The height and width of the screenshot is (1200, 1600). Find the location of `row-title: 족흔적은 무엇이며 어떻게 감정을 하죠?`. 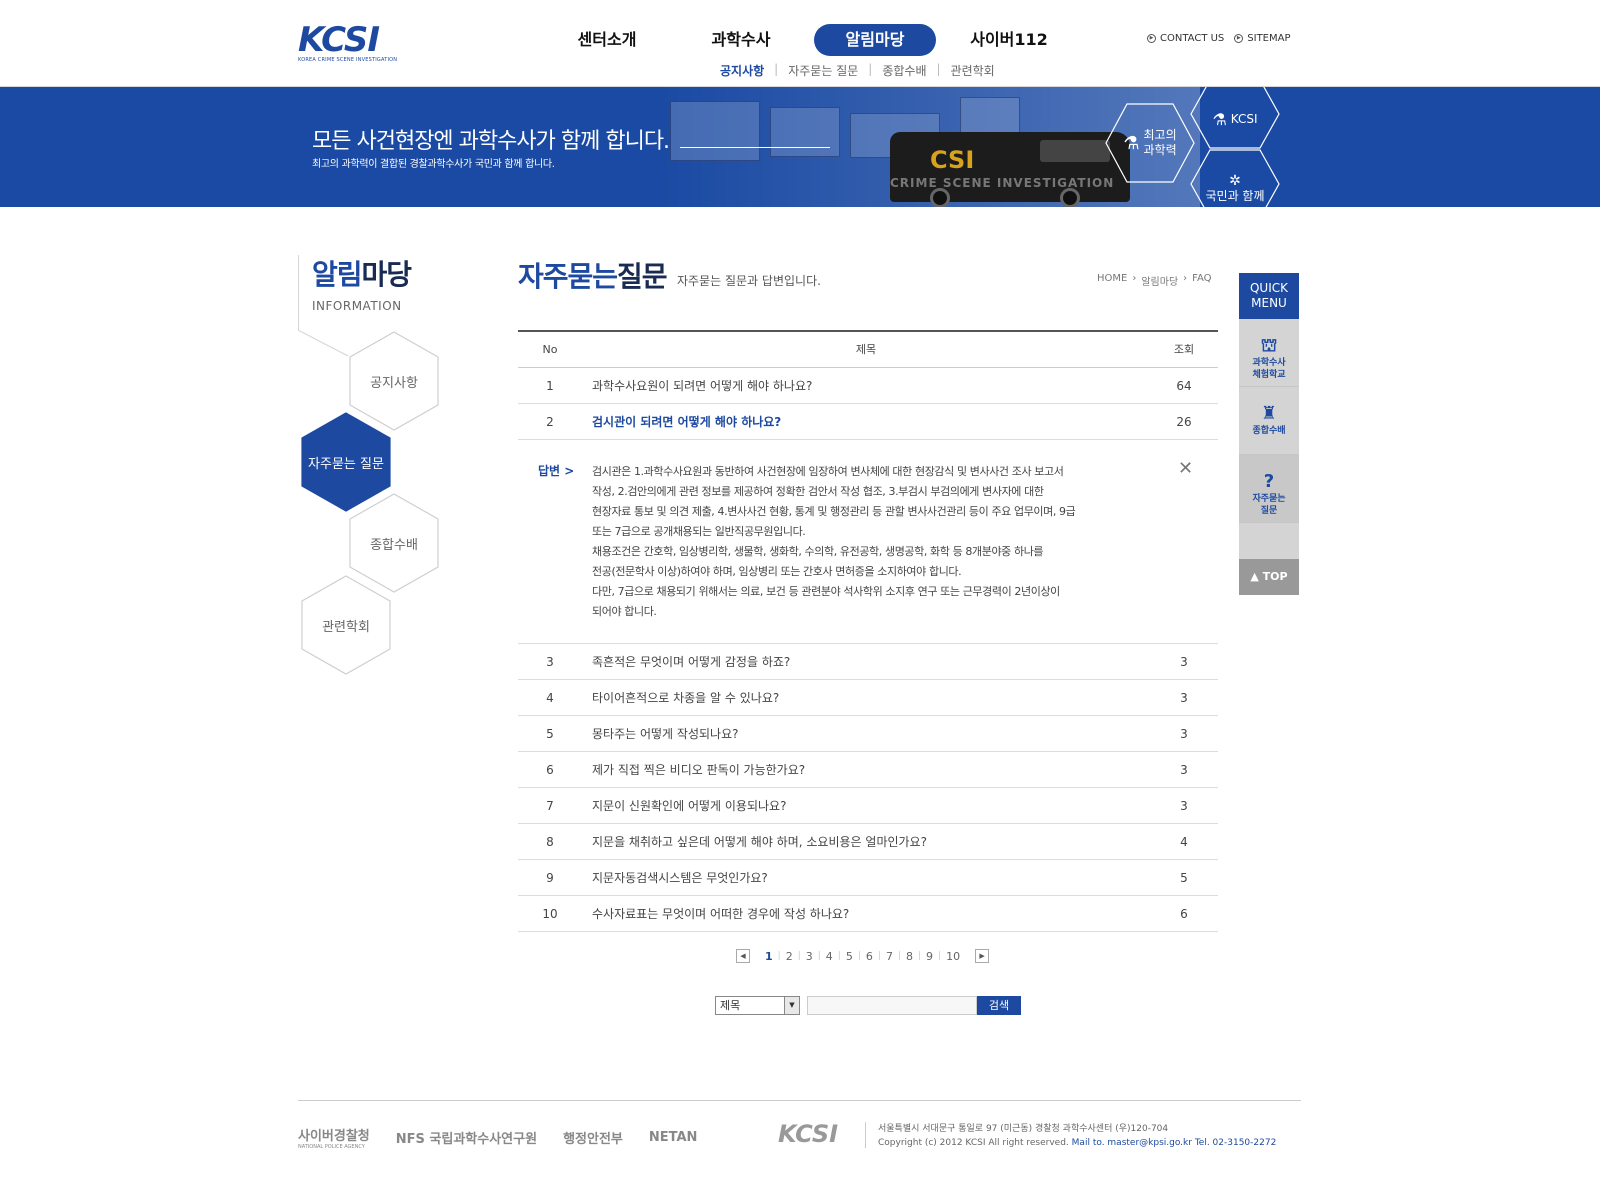

row-title: 족흔적은 무엇이며 어떻게 감정을 하죠? is located at coordinates (866, 661).